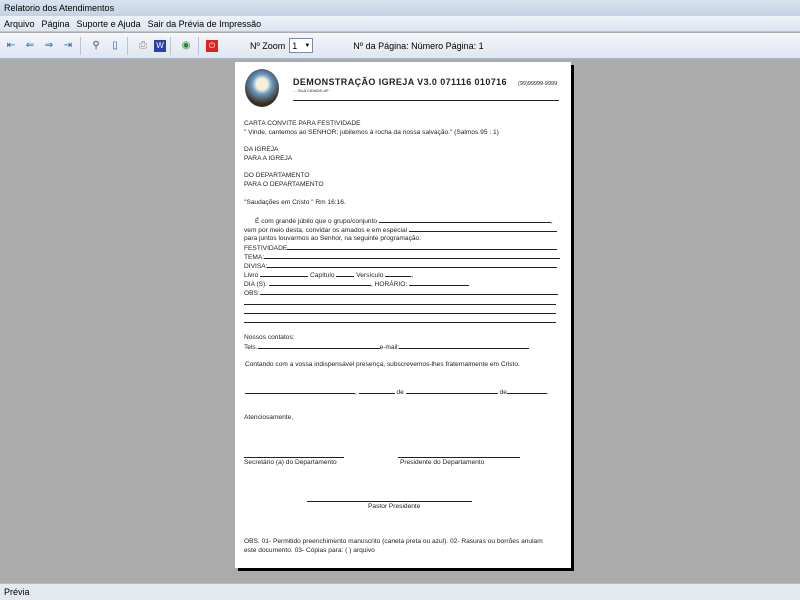 This screenshot has height=600, width=800. I want to click on prev-page-icon: ⇐, so click(30, 46).